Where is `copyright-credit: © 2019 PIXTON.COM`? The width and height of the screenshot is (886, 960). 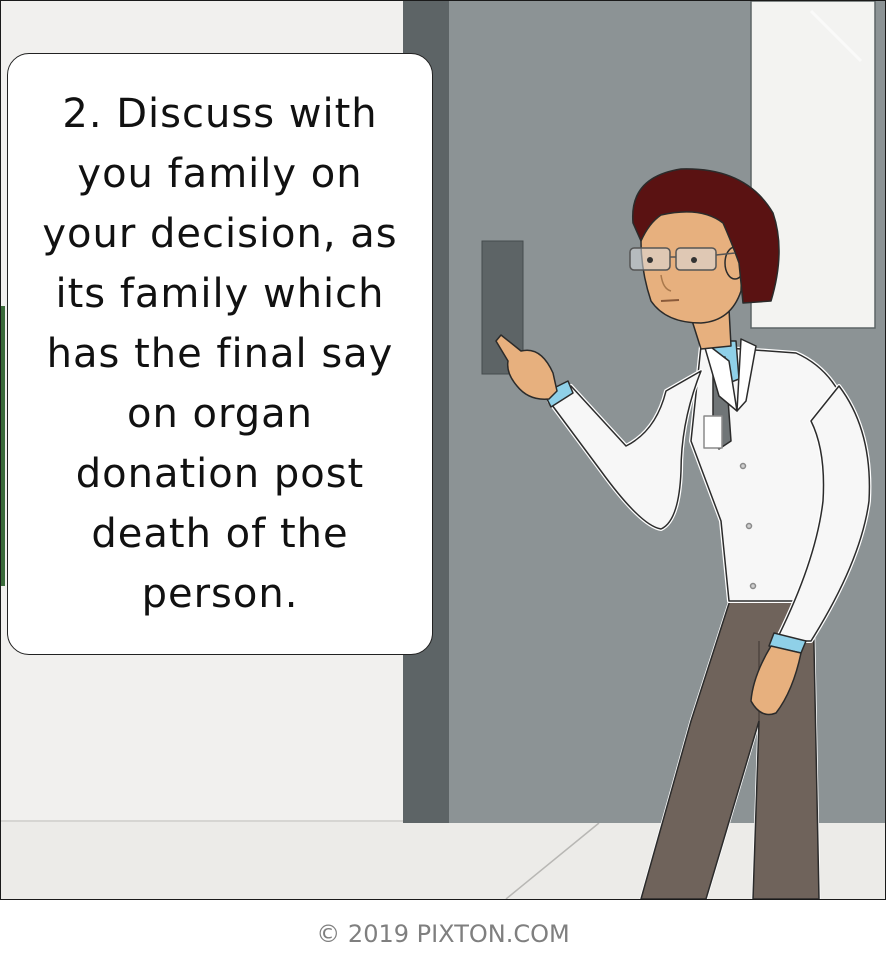 copyright-credit: © 2019 PIXTON.COM is located at coordinates (443, 934).